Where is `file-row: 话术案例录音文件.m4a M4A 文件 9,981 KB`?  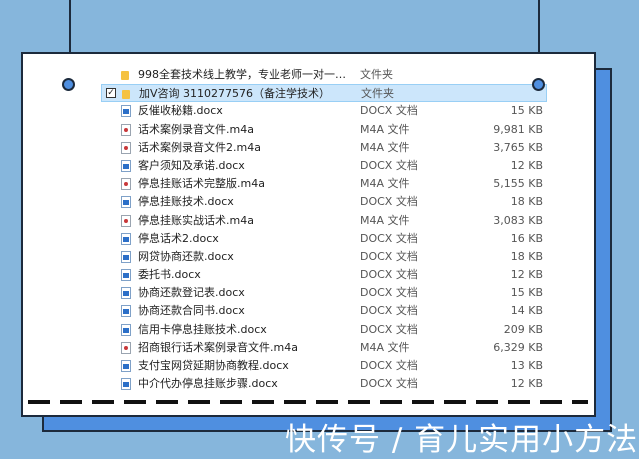
file-row: 话术案例录音文件.m4a M4A 文件 9,981 KB is located at coordinates (324, 130).